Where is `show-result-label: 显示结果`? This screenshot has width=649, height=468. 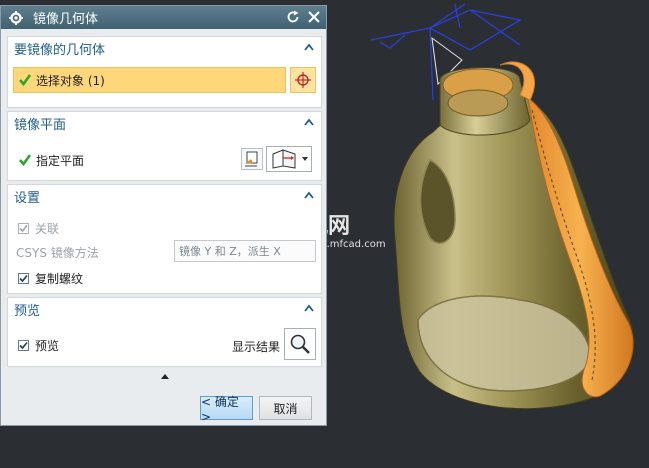 show-result-label: 显示结果 is located at coordinates (256, 347).